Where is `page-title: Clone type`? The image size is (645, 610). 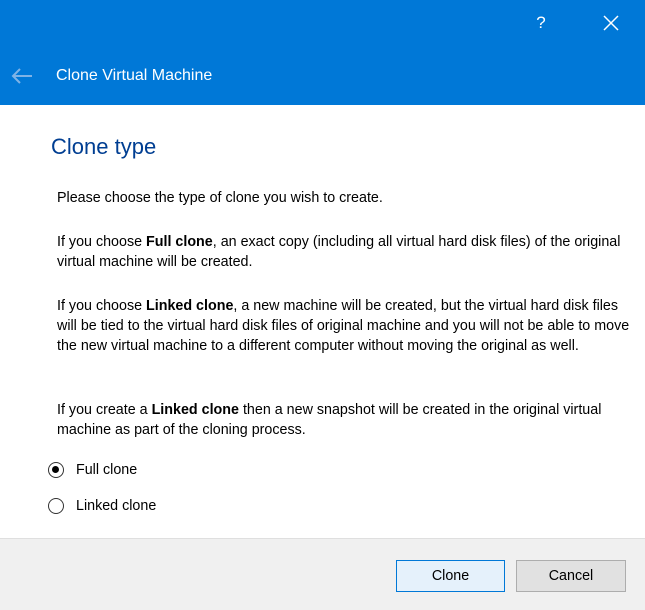
page-title: Clone type is located at coordinates (104, 146).